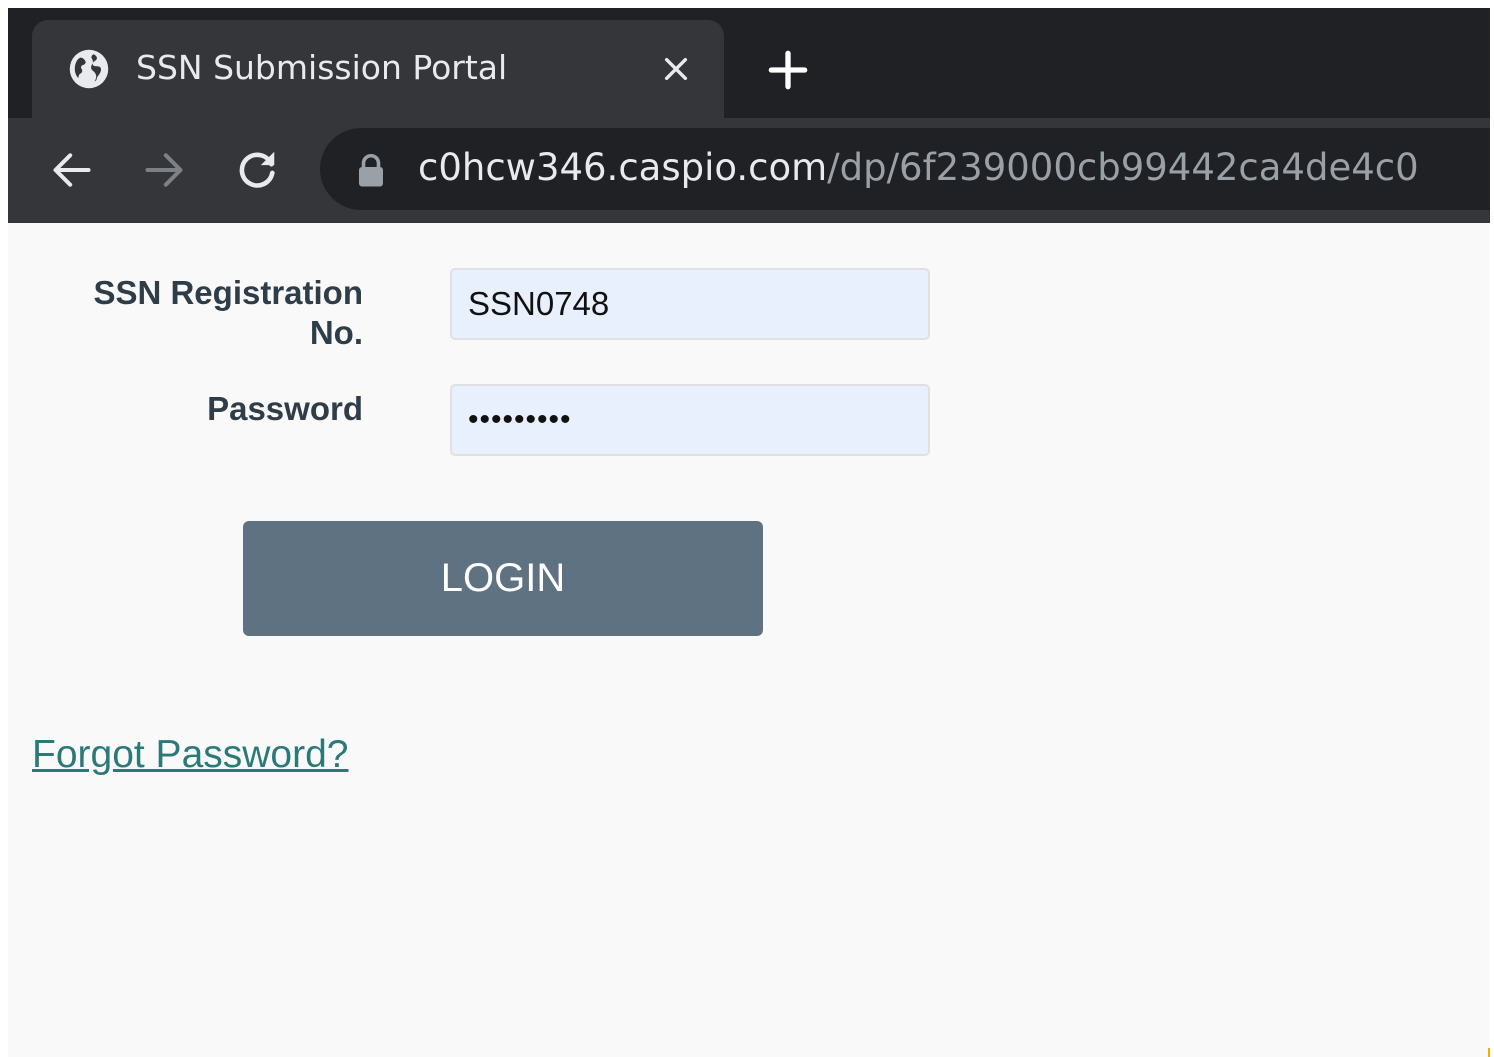  Describe the element at coordinates (788, 70) in the screenshot. I see `plus-icon` at that location.